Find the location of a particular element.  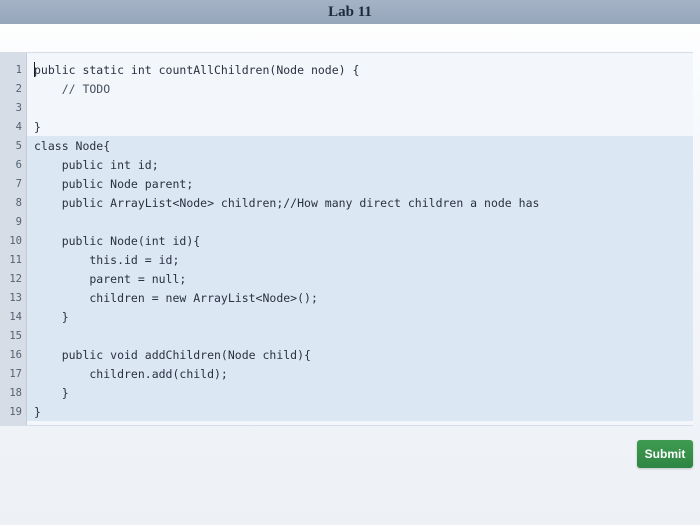

code-line: 15 is located at coordinates (351, 335).